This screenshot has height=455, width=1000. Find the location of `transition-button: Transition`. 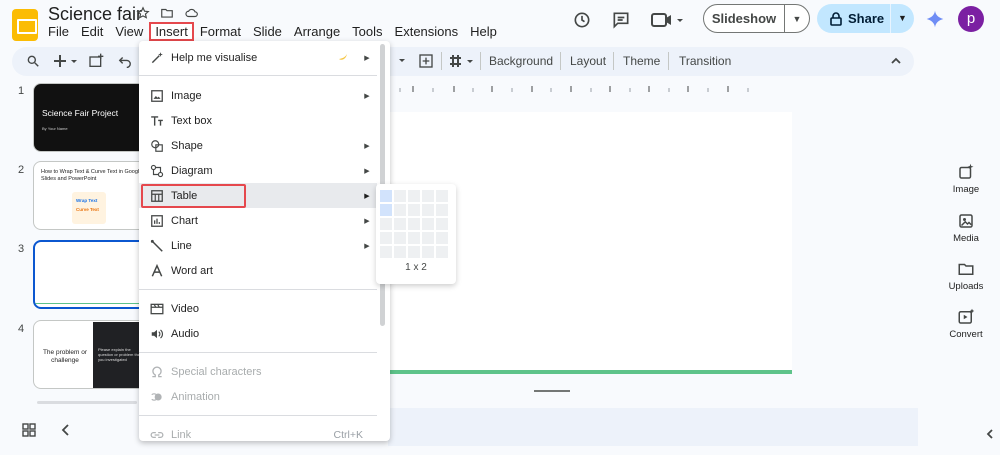

transition-button: Transition is located at coordinates (705, 61).